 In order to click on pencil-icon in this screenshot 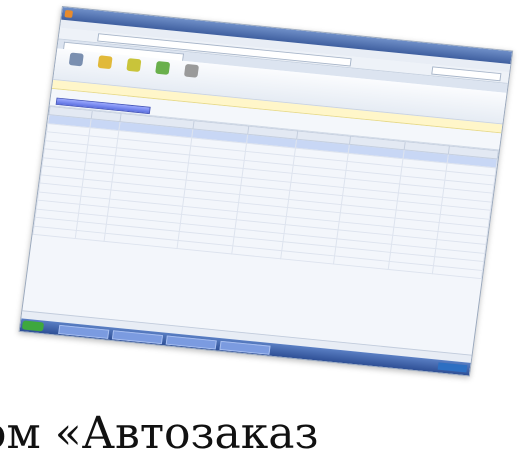, I will do `click(105, 62)`.